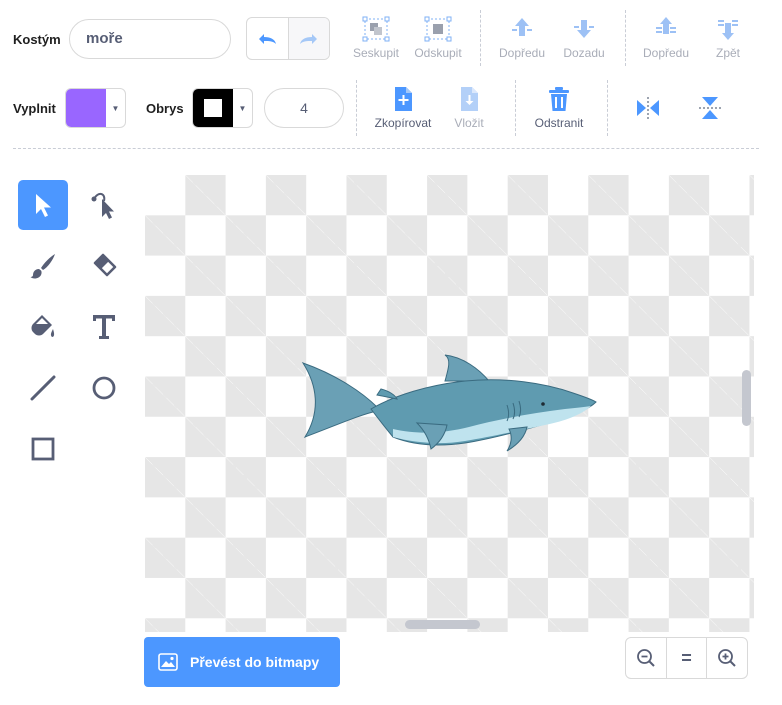 The width and height of the screenshot is (782, 705). Describe the element at coordinates (403, 123) in the screenshot. I see `copy-label: Zkopírovat` at that location.